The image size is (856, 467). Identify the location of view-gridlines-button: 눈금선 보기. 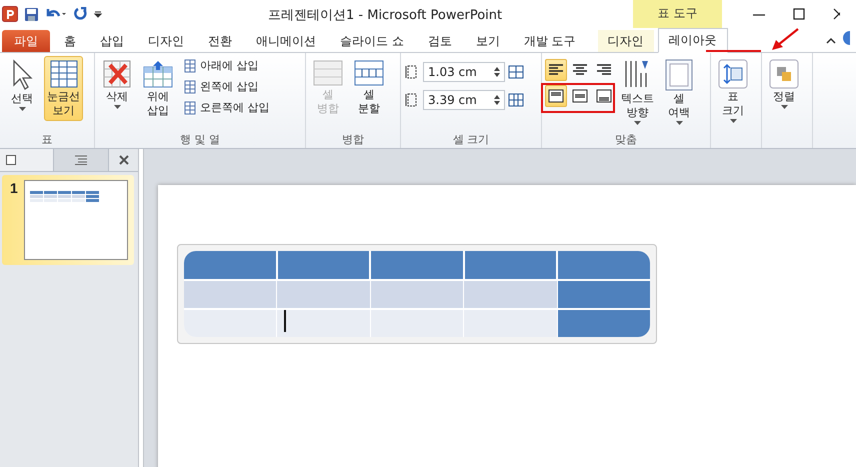
(63, 88).